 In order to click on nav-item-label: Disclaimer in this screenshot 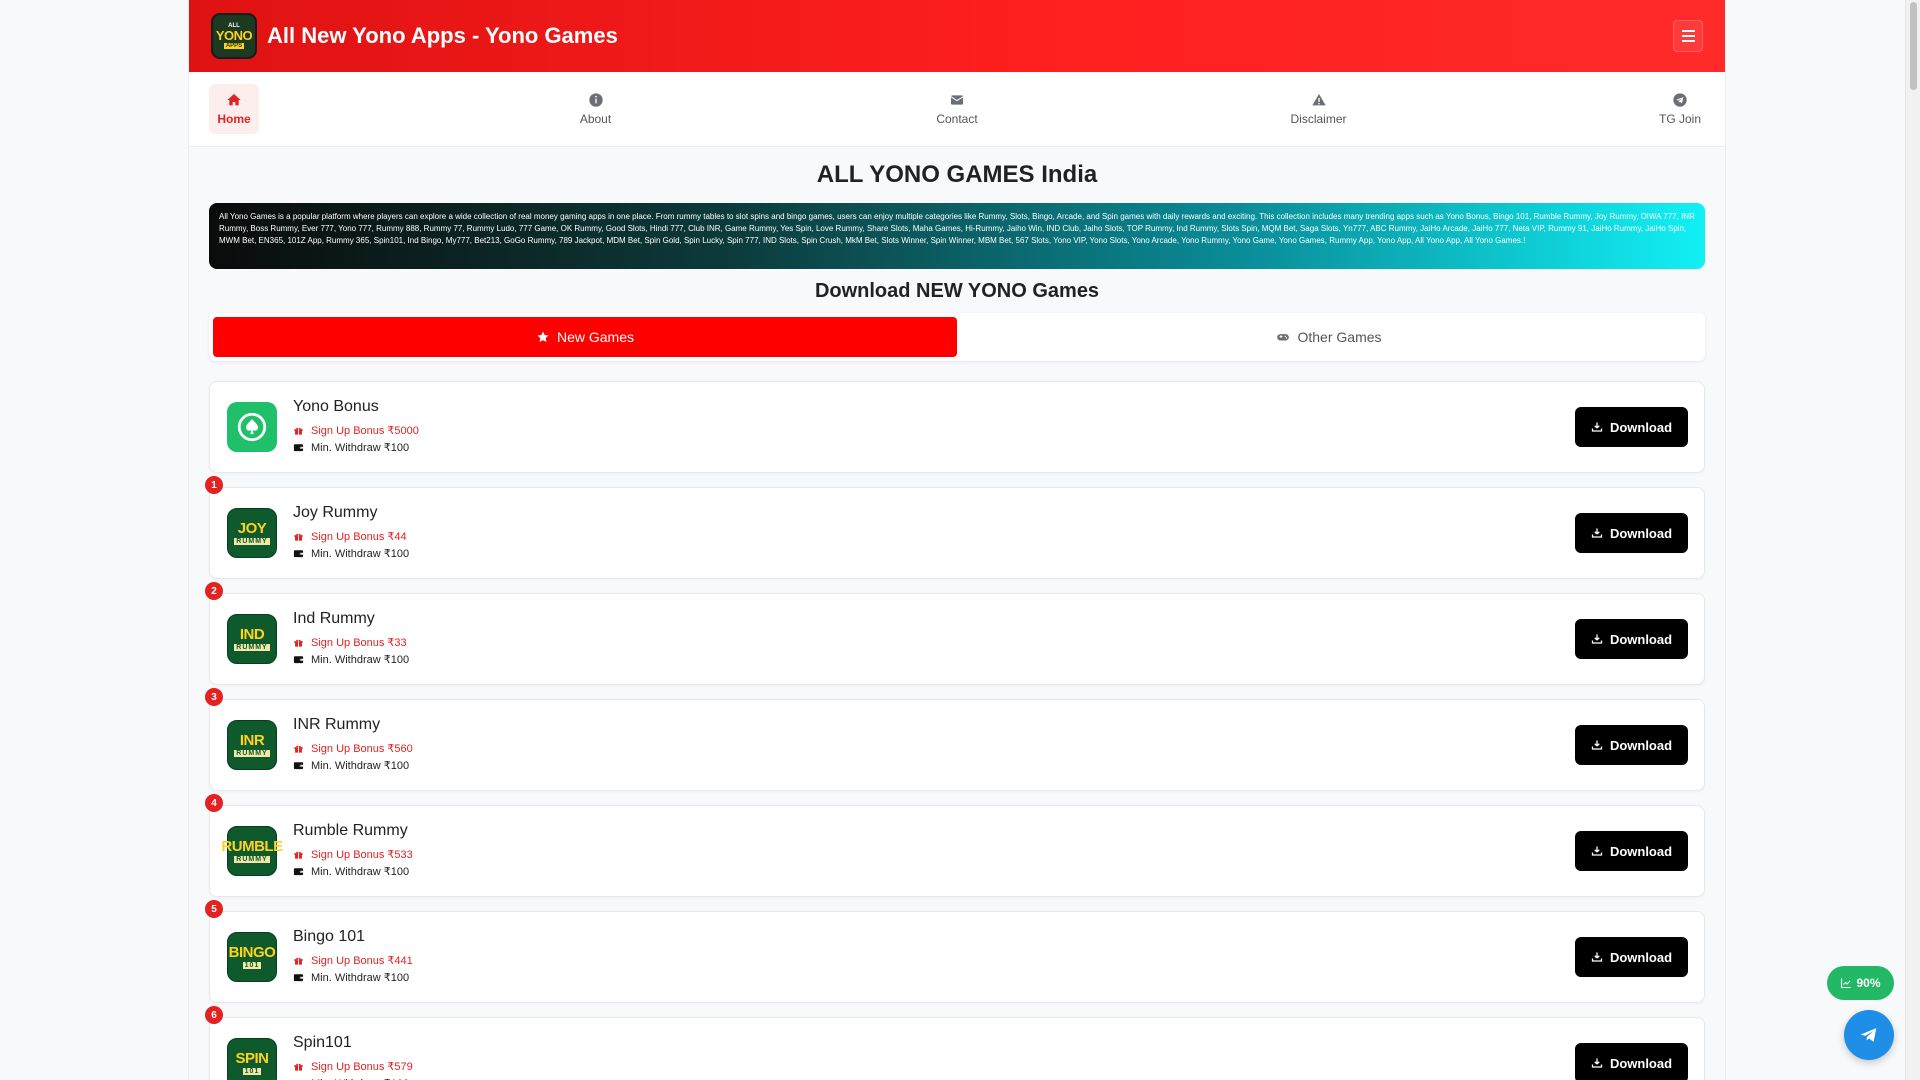, I will do `click(1318, 119)`.